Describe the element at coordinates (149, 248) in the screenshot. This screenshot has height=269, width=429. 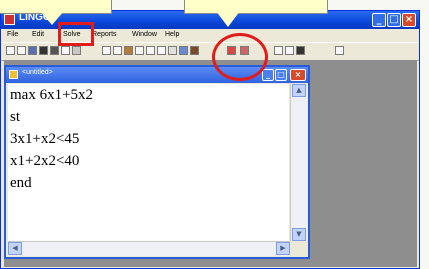
I see `horizontal-scrollbar: ◀ ▶` at that location.